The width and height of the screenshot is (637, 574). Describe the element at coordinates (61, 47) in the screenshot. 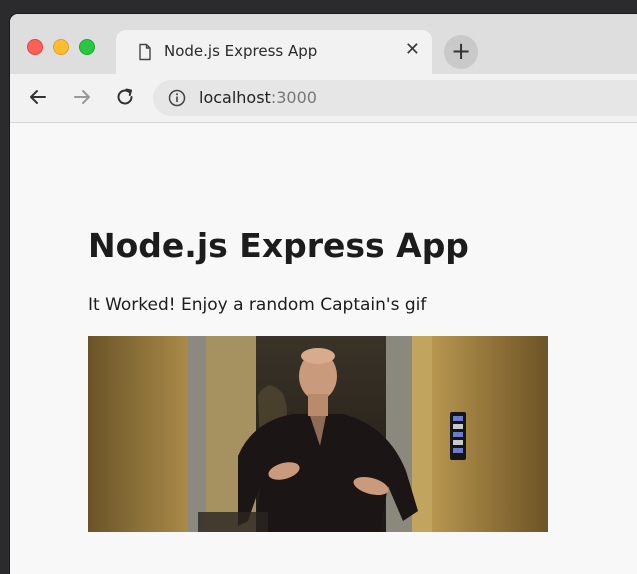

I see `minimize-window-button` at that location.